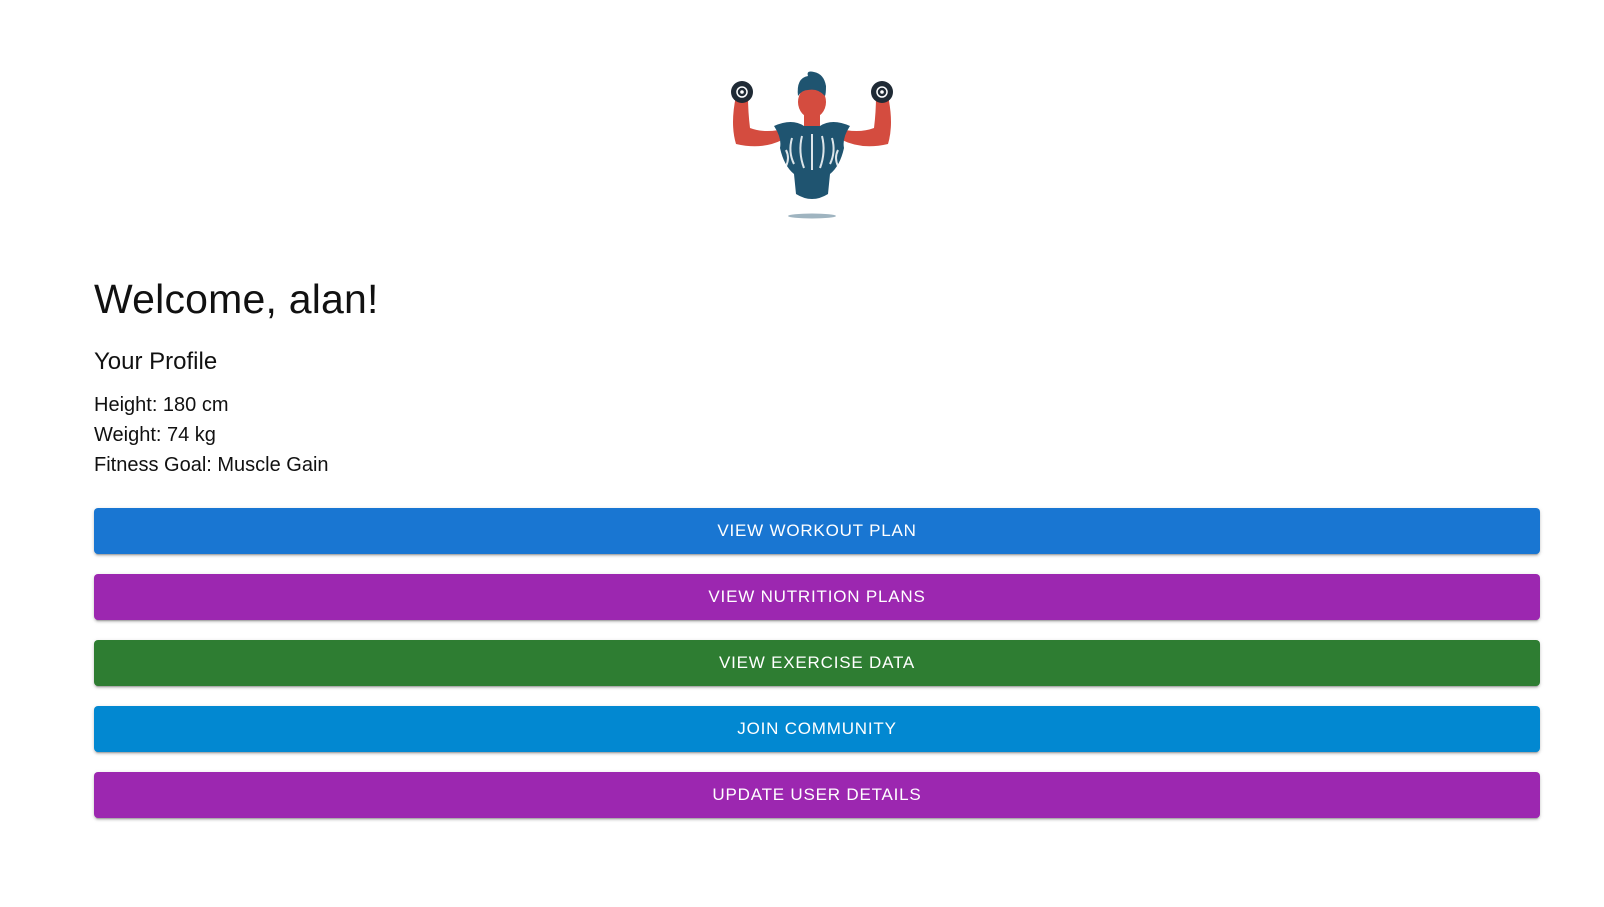 The height and width of the screenshot is (907, 1604). Describe the element at coordinates (236, 299) in the screenshot. I see `welcome-title: Welcome, alan!` at that location.